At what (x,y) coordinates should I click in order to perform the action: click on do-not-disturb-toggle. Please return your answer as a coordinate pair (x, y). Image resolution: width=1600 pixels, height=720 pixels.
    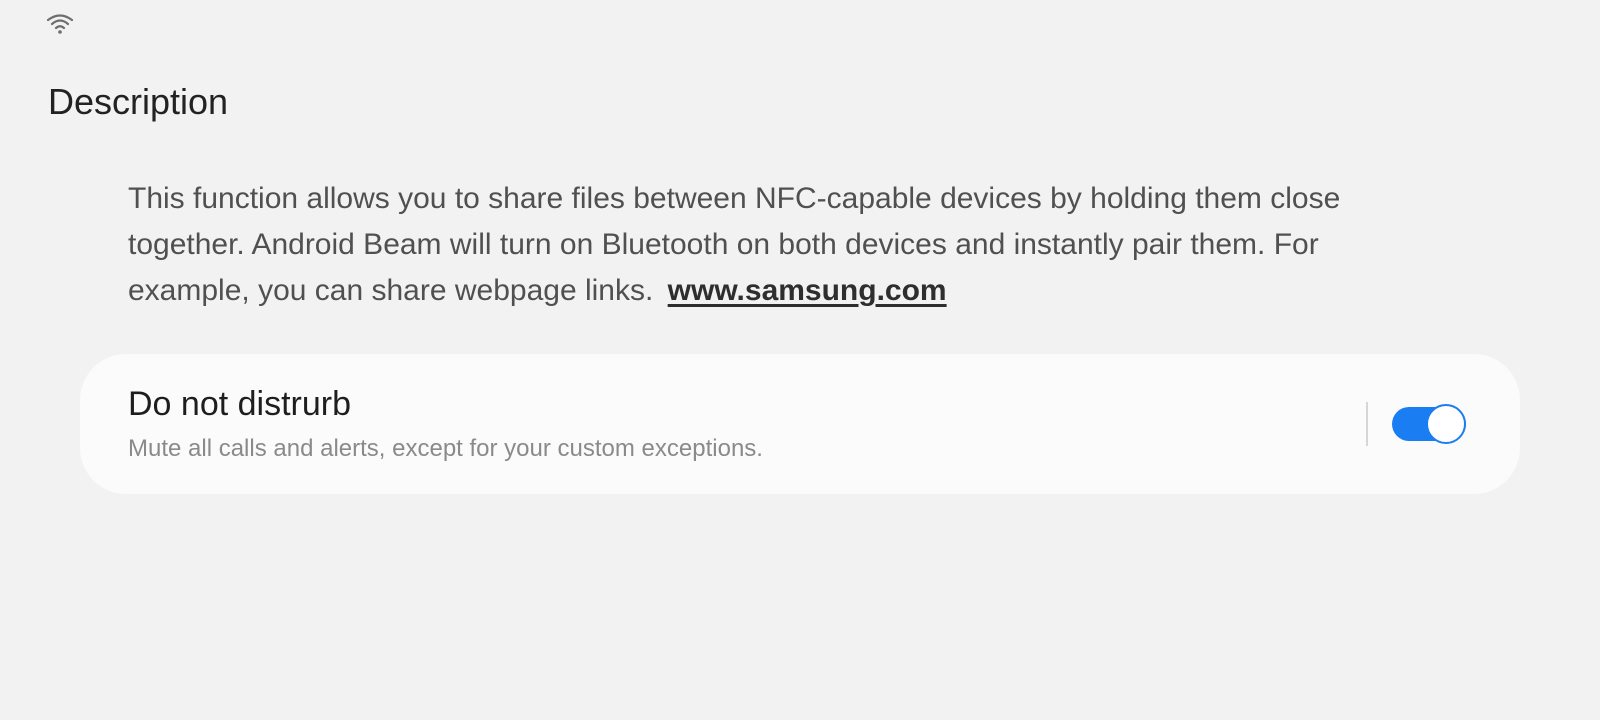
    Looking at the image, I should click on (1430, 424).